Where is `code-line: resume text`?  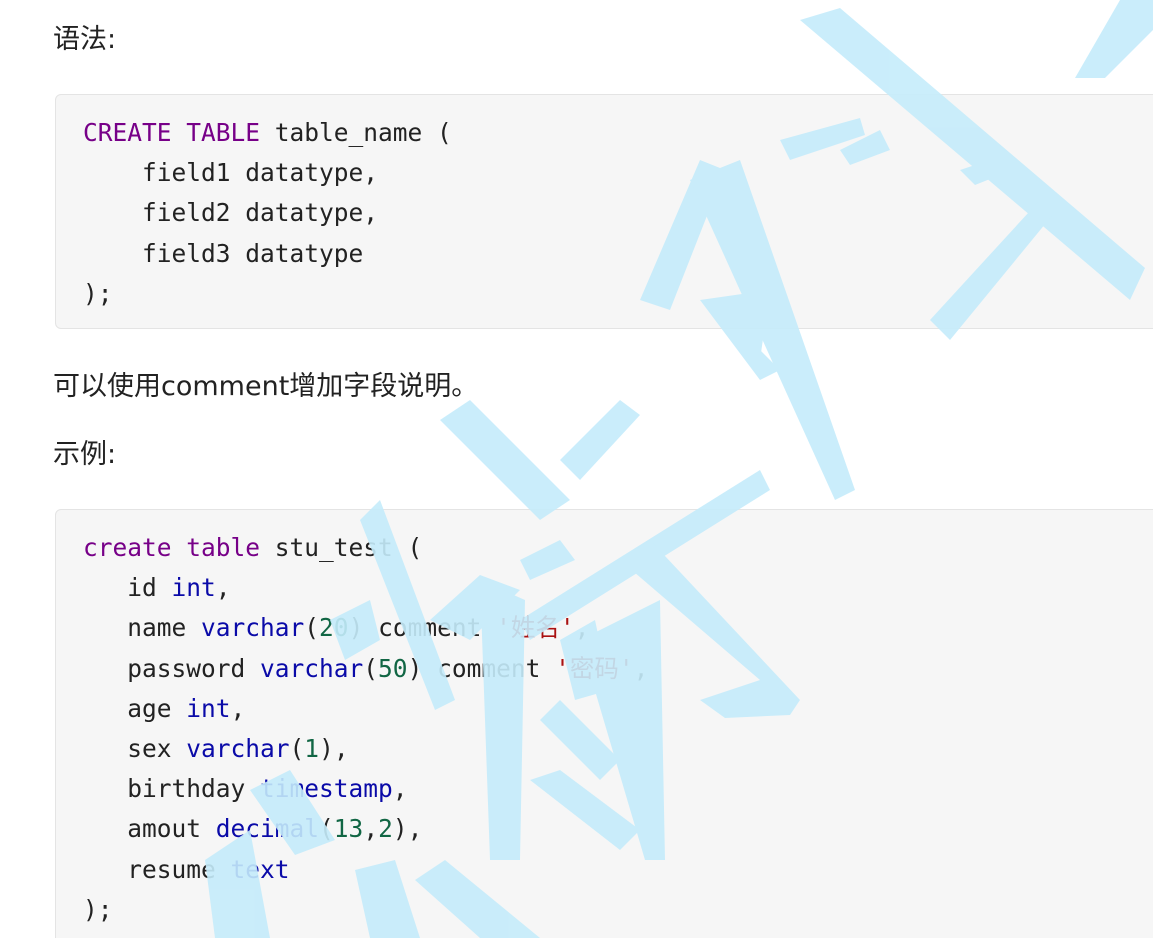
code-line: resume text is located at coordinates (618, 870).